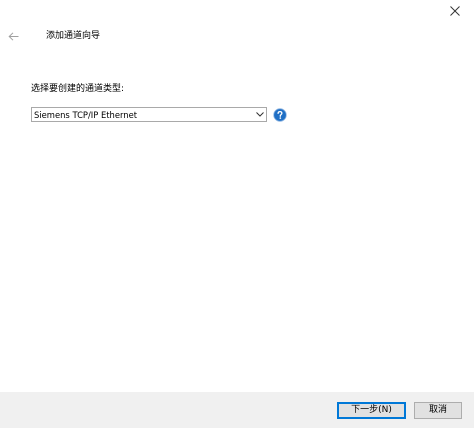 The width and height of the screenshot is (474, 428). I want to click on cancel-button: 取消, so click(438, 410).